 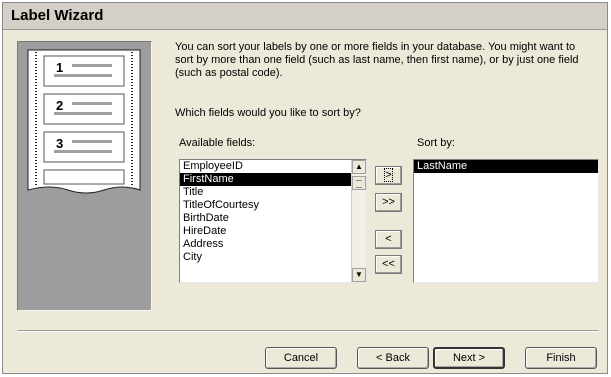 I want to click on window-title: Label Wizard, so click(x=57, y=15).